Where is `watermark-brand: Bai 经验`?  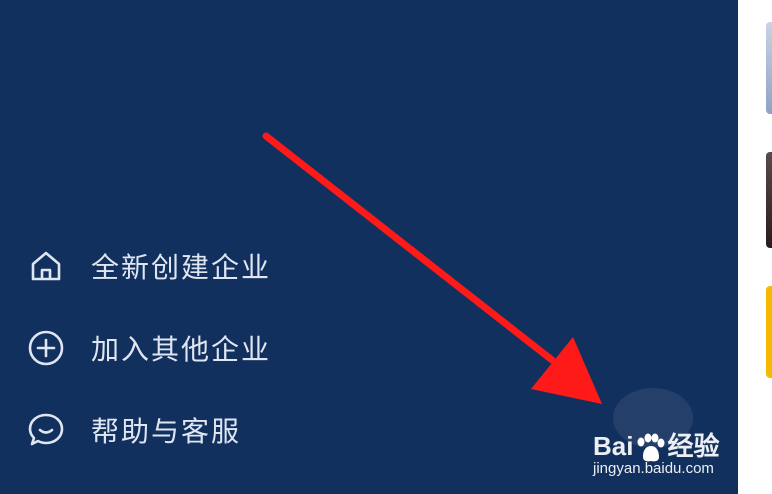
watermark-brand: Bai 经验 is located at coordinates (656, 444).